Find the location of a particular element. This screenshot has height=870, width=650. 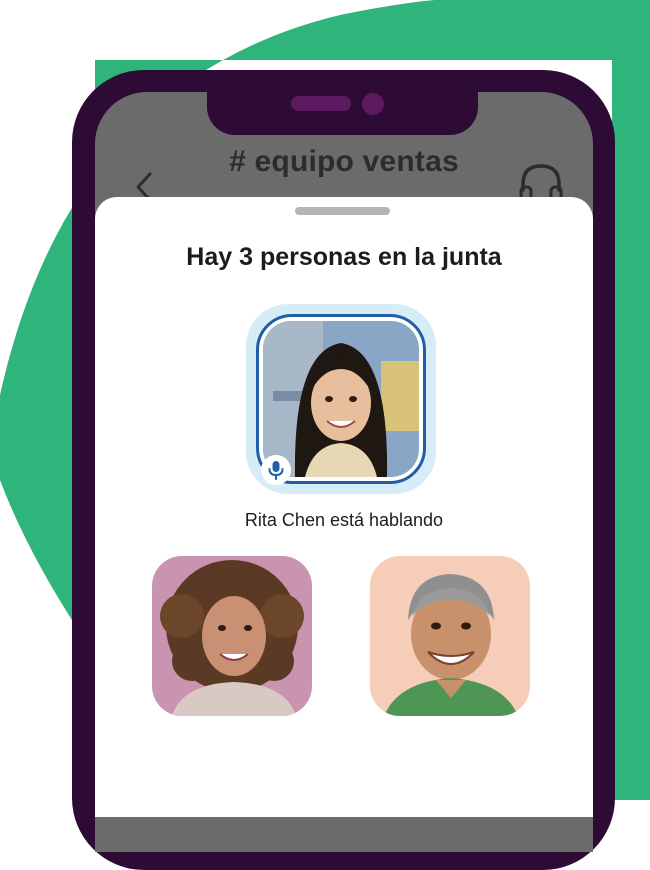

avatar-speaker is located at coordinates (341, 399).